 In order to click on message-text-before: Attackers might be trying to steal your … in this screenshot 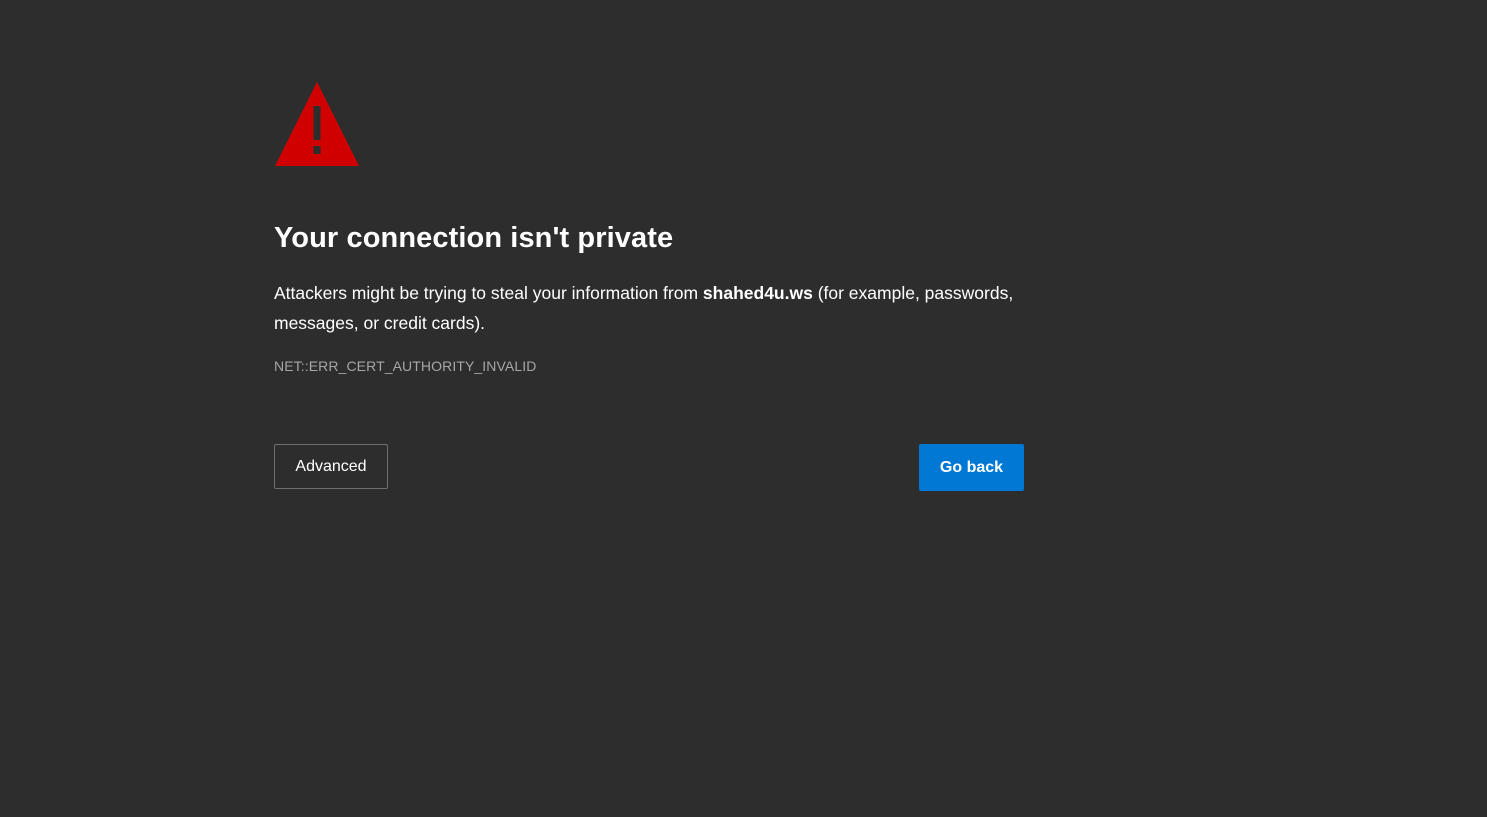, I will do `click(488, 293)`.